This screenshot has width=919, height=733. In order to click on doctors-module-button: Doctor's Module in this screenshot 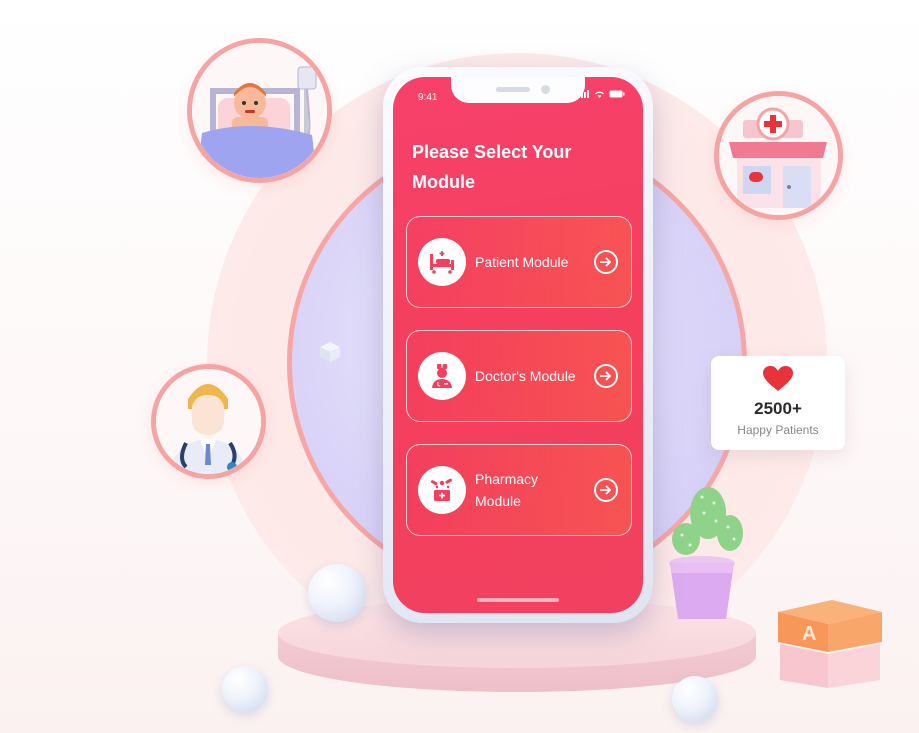, I will do `click(519, 376)`.